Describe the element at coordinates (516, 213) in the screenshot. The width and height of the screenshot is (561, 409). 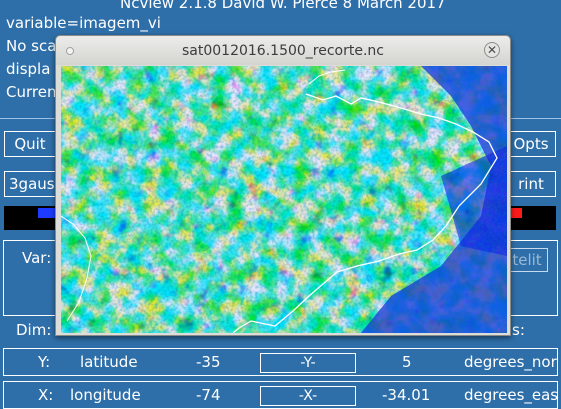
I see `colorbar-red-swatch` at that location.